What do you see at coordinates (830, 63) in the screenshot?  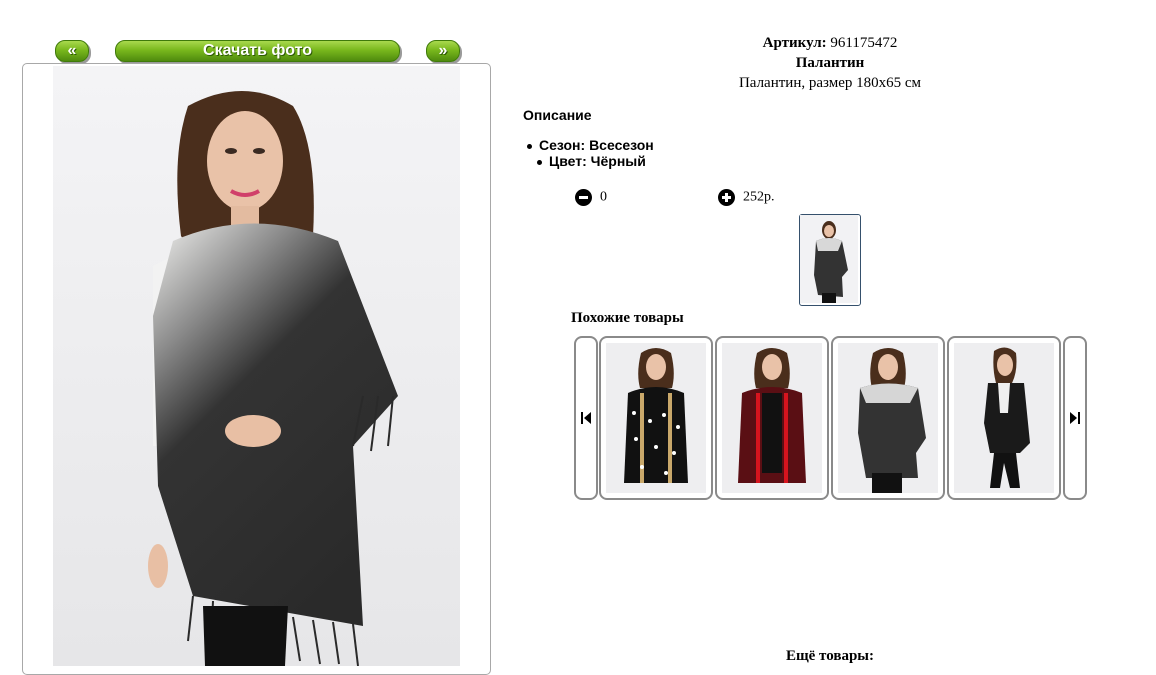 I see `product-title: Палантин` at bounding box center [830, 63].